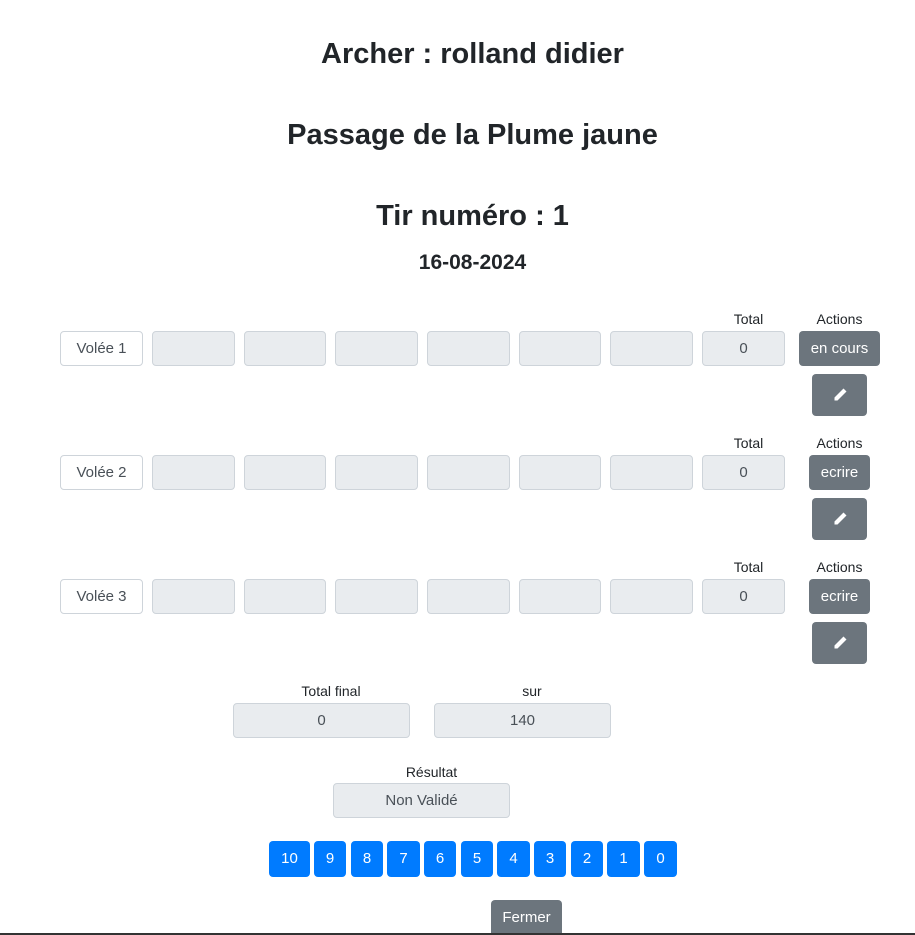  I want to click on sur-label: sur, so click(532, 691).